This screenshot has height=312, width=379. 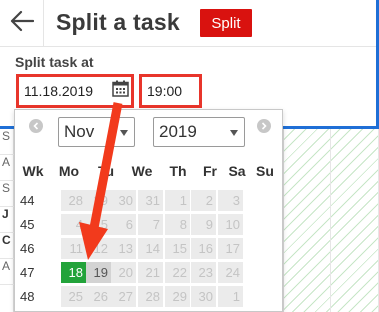 I want to click on calendar-day: 21, so click(x=150, y=272).